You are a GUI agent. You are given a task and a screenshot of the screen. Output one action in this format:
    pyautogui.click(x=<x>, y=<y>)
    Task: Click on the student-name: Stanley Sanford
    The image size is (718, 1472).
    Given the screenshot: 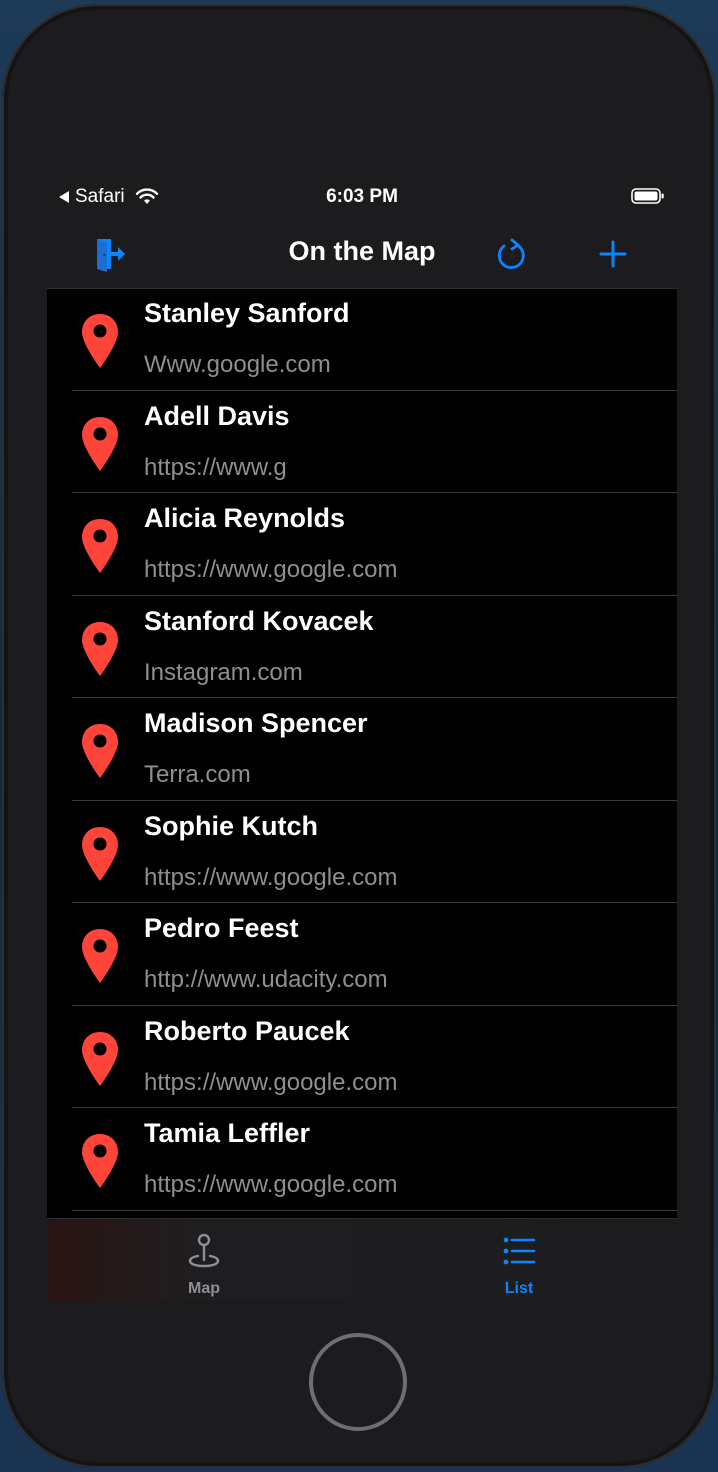 What is the action you would take?
    pyautogui.click(x=247, y=313)
    